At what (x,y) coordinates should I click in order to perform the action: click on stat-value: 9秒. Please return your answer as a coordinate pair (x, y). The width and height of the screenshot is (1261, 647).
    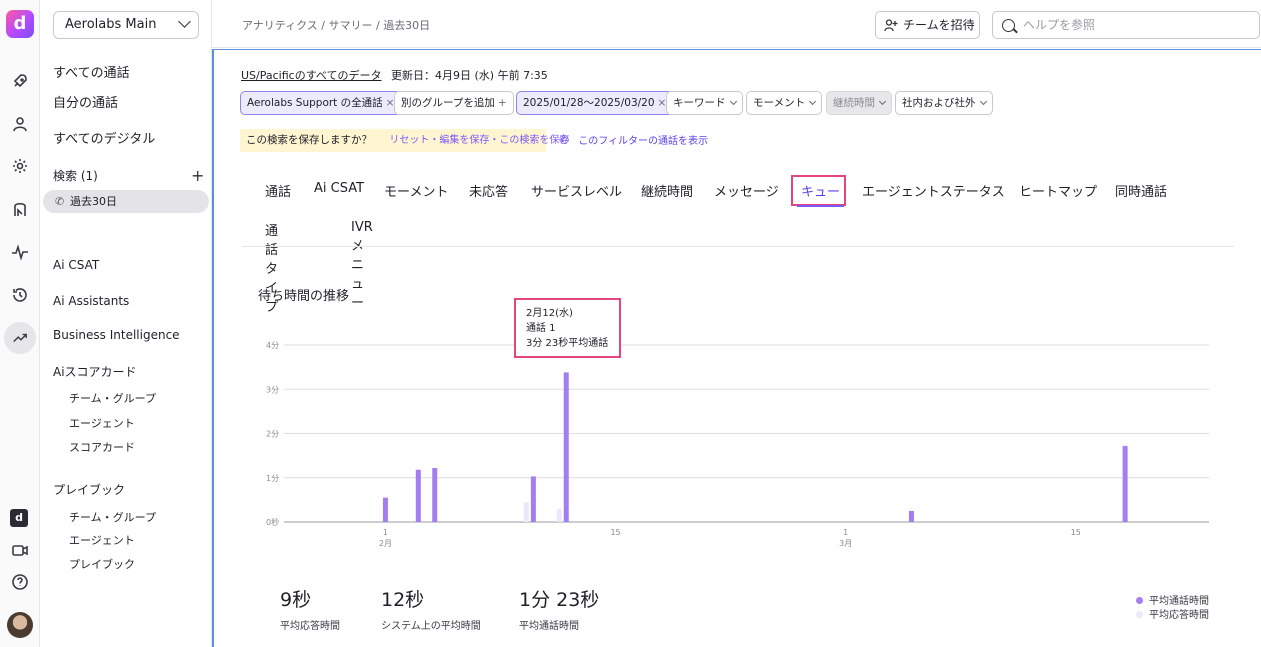
    Looking at the image, I should click on (296, 600).